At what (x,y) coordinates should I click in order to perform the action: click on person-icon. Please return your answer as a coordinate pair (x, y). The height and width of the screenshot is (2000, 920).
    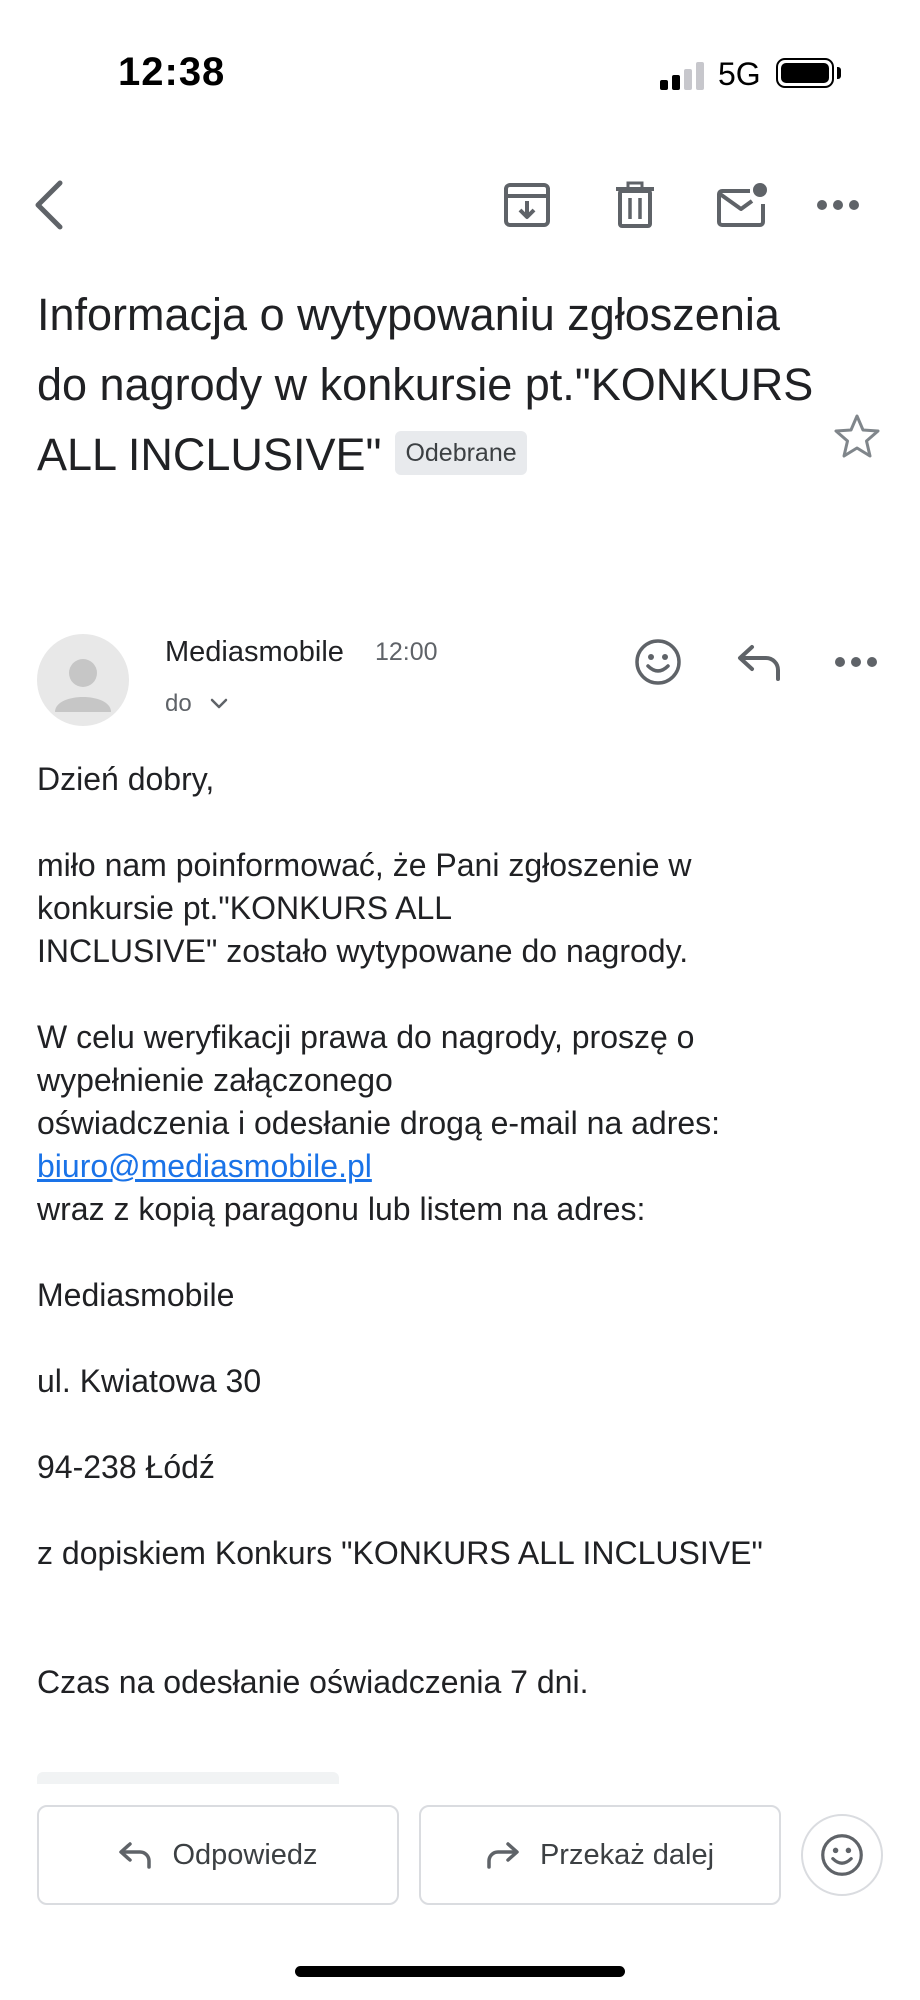
    Looking at the image, I should click on (83, 685).